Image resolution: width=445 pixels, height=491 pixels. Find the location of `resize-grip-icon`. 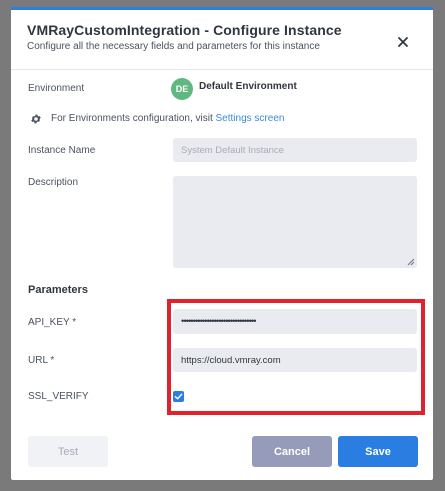

resize-grip-icon is located at coordinates (411, 262).